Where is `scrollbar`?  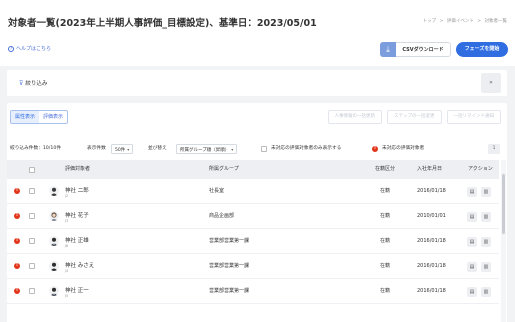
scrollbar is located at coordinates (503, 241).